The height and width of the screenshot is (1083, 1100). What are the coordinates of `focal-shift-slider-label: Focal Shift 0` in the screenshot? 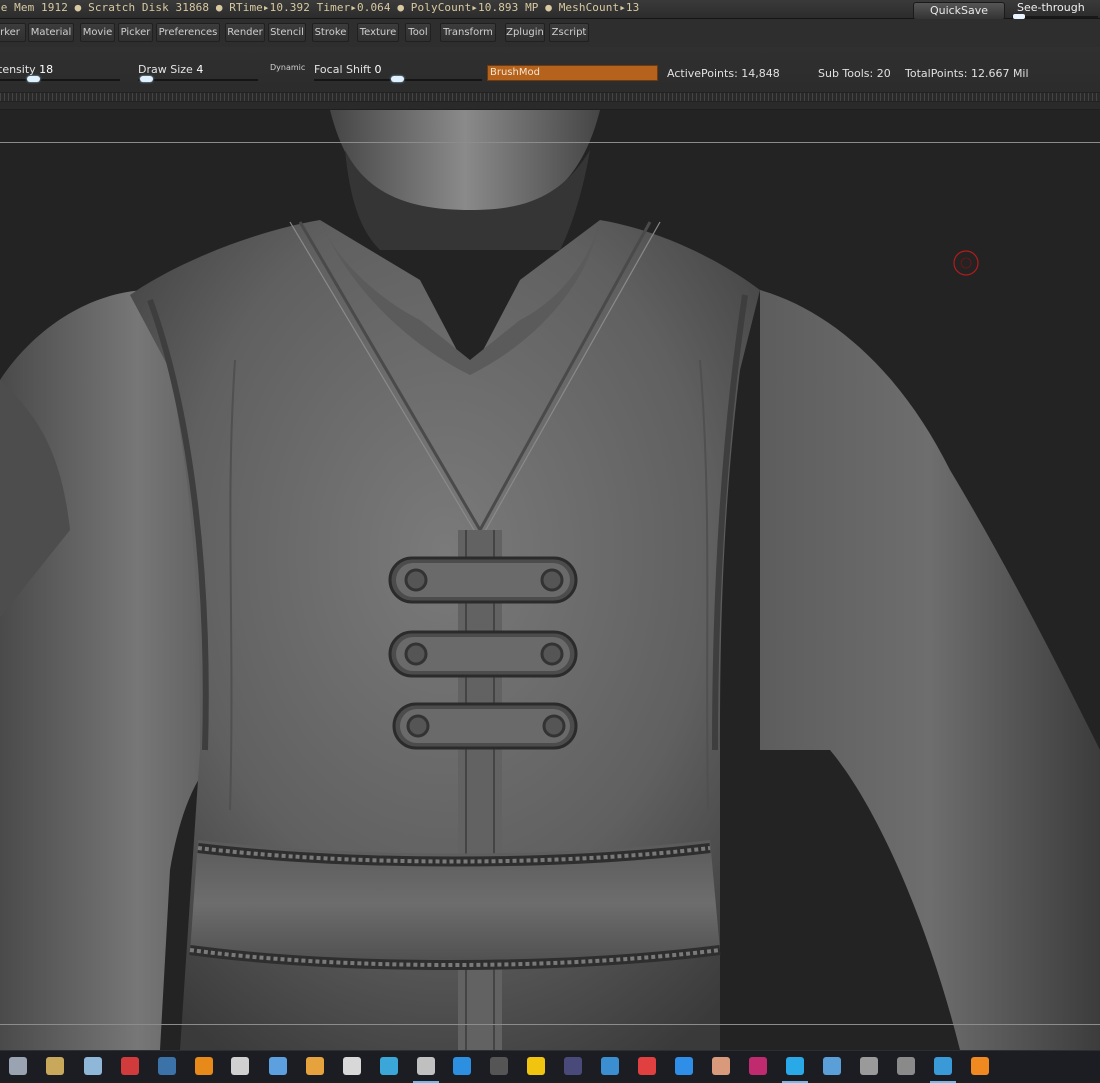 It's located at (348, 69).